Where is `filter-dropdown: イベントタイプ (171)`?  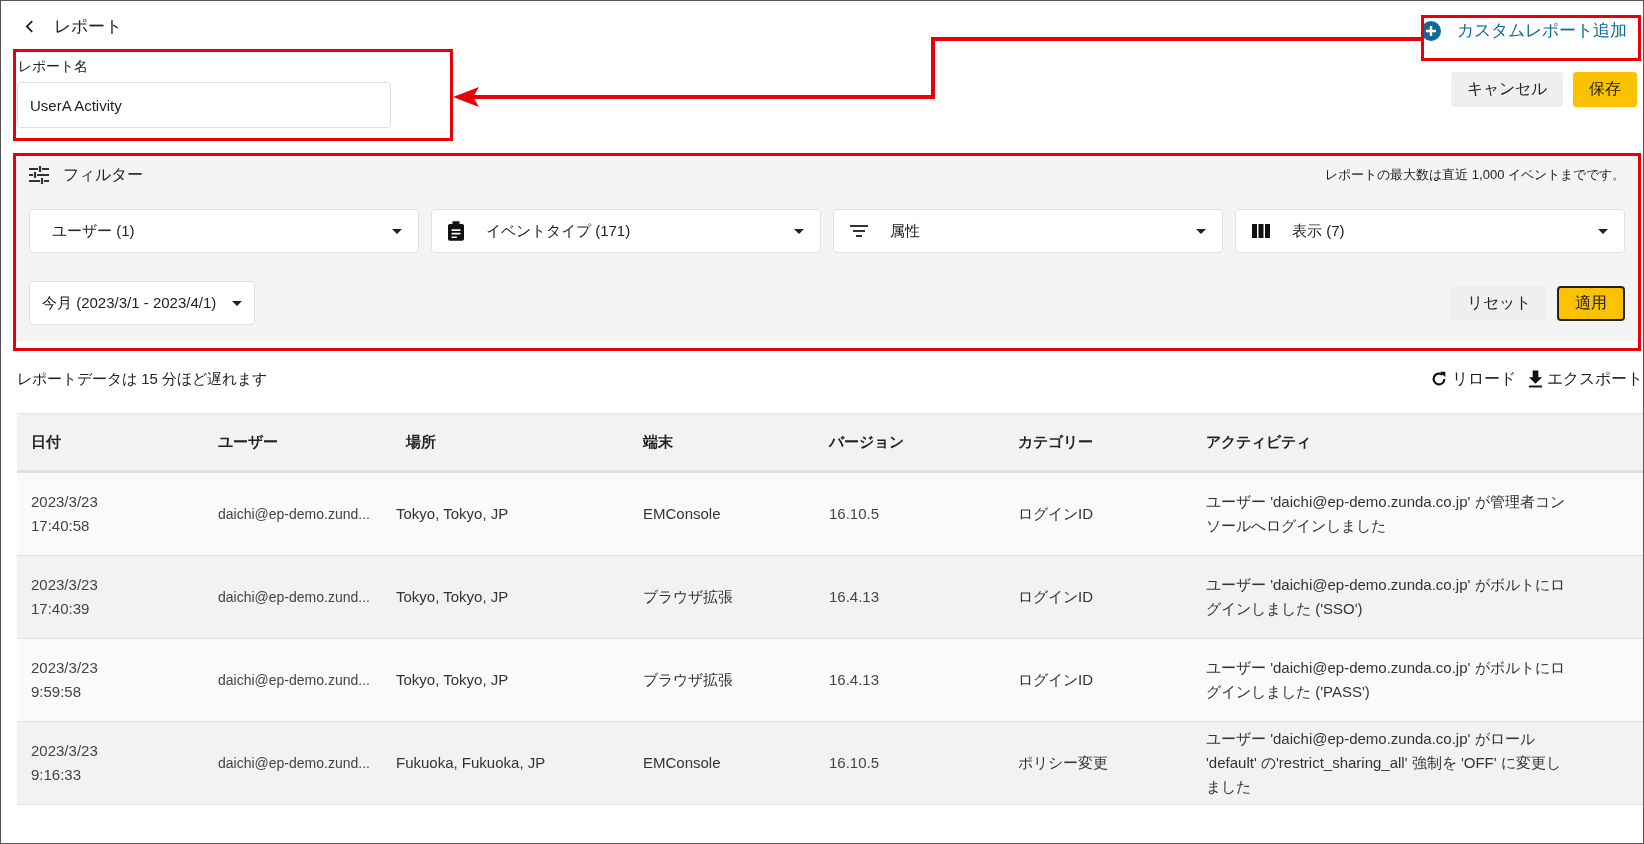 filter-dropdown: イベントタイプ (171) is located at coordinates (626, 231).